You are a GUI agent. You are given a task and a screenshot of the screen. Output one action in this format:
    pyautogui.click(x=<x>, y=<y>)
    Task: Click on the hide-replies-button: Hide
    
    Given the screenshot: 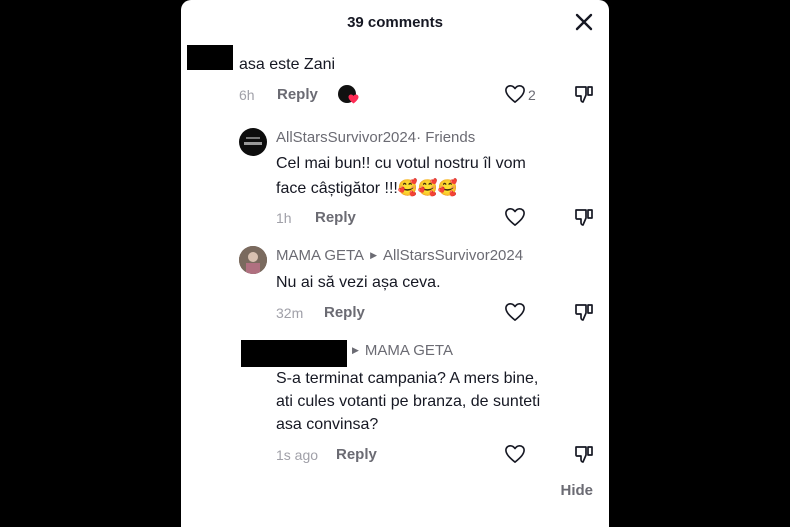 What is the action you would take?
    pyautogui.click(x=576, y=490)
    